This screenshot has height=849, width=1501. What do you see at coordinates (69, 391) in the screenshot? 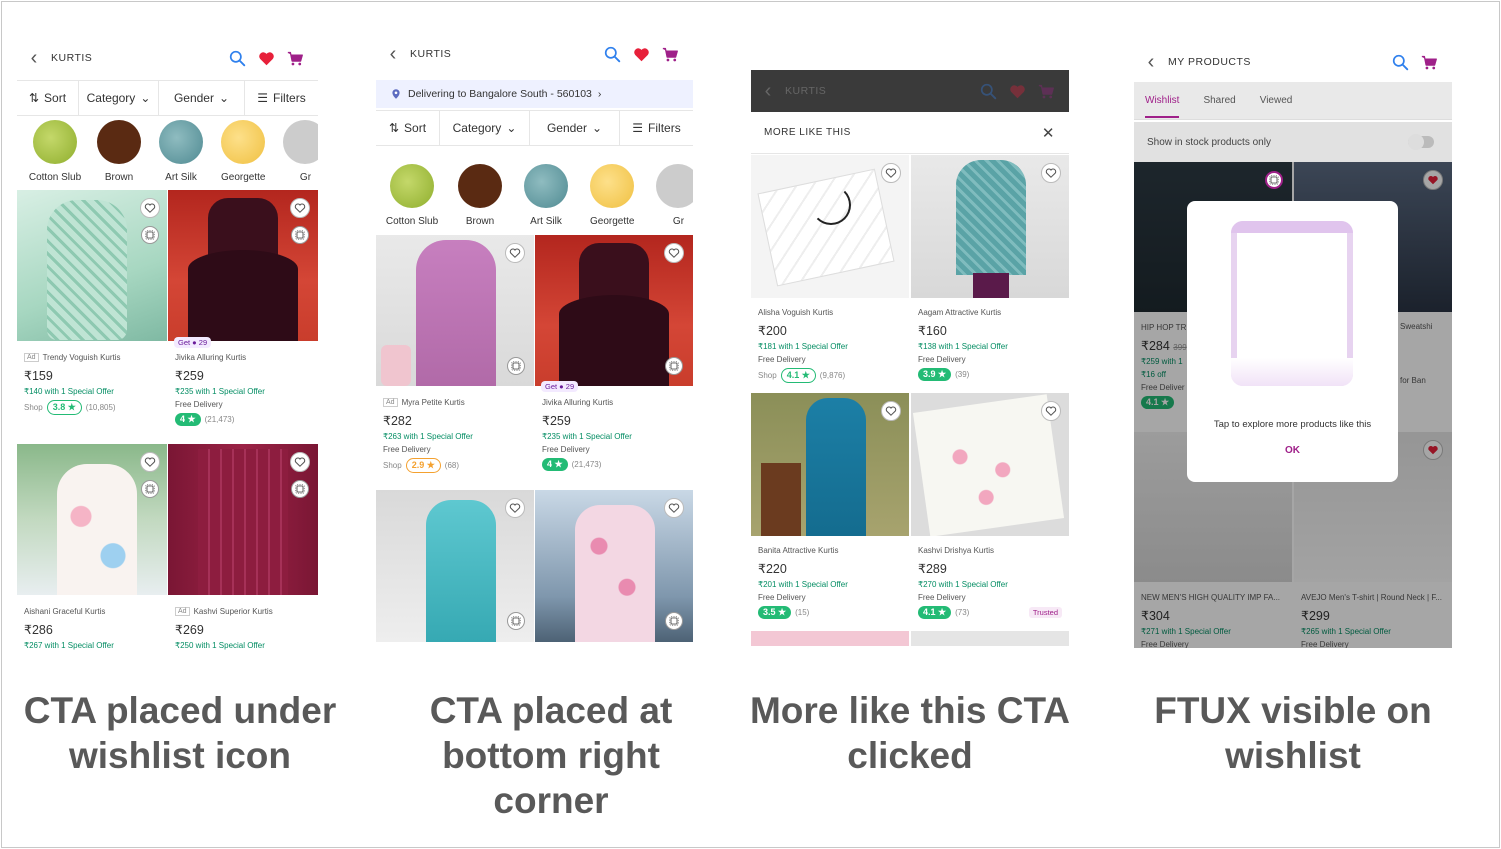
I see `special-offer: ₹140 with 1 Special Offer` at bounding box center [69, 391].